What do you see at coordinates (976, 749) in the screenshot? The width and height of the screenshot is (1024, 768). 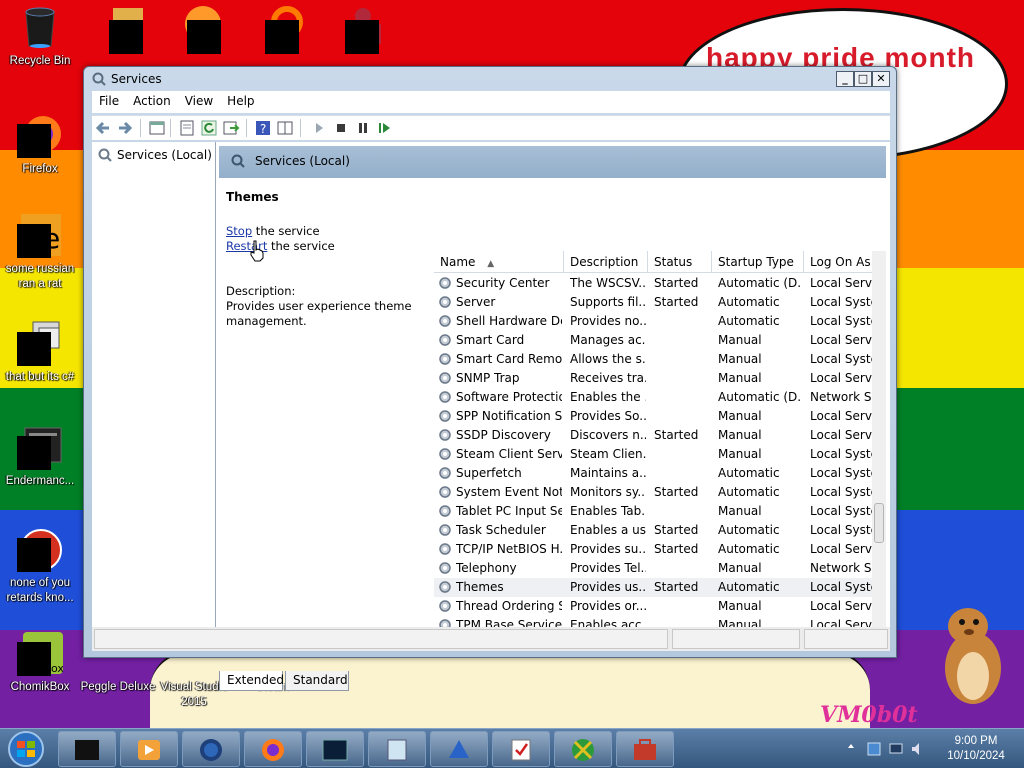 I see `clock: 9:00 PM 10/10/2024` at bounding box center [976, 749].